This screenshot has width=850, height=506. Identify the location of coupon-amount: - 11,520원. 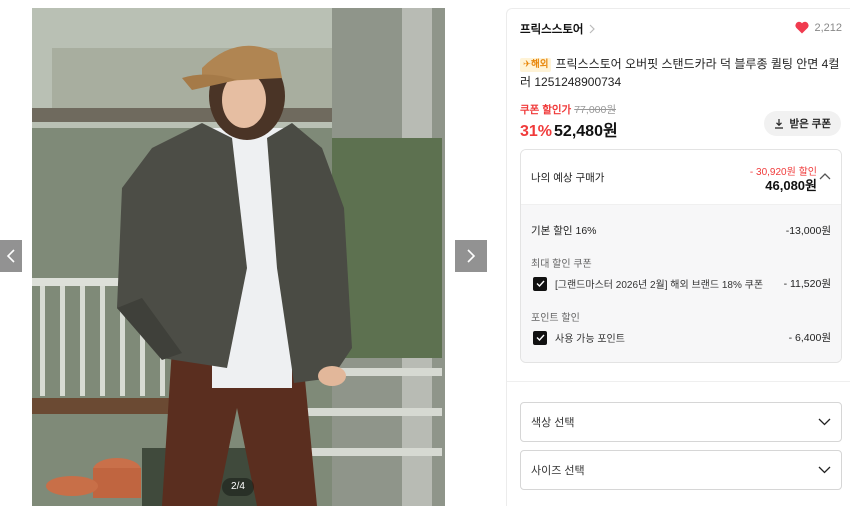
(807, 284).